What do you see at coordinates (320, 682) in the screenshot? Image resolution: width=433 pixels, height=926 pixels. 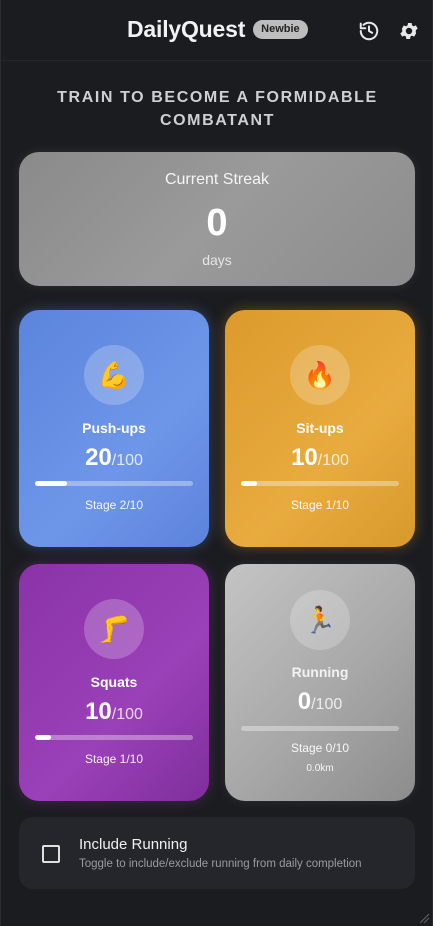 I see `exercise-card-running: 🏃 Running 0/100 Stage 0/10 0.0km` at bounding box center [320, 682].